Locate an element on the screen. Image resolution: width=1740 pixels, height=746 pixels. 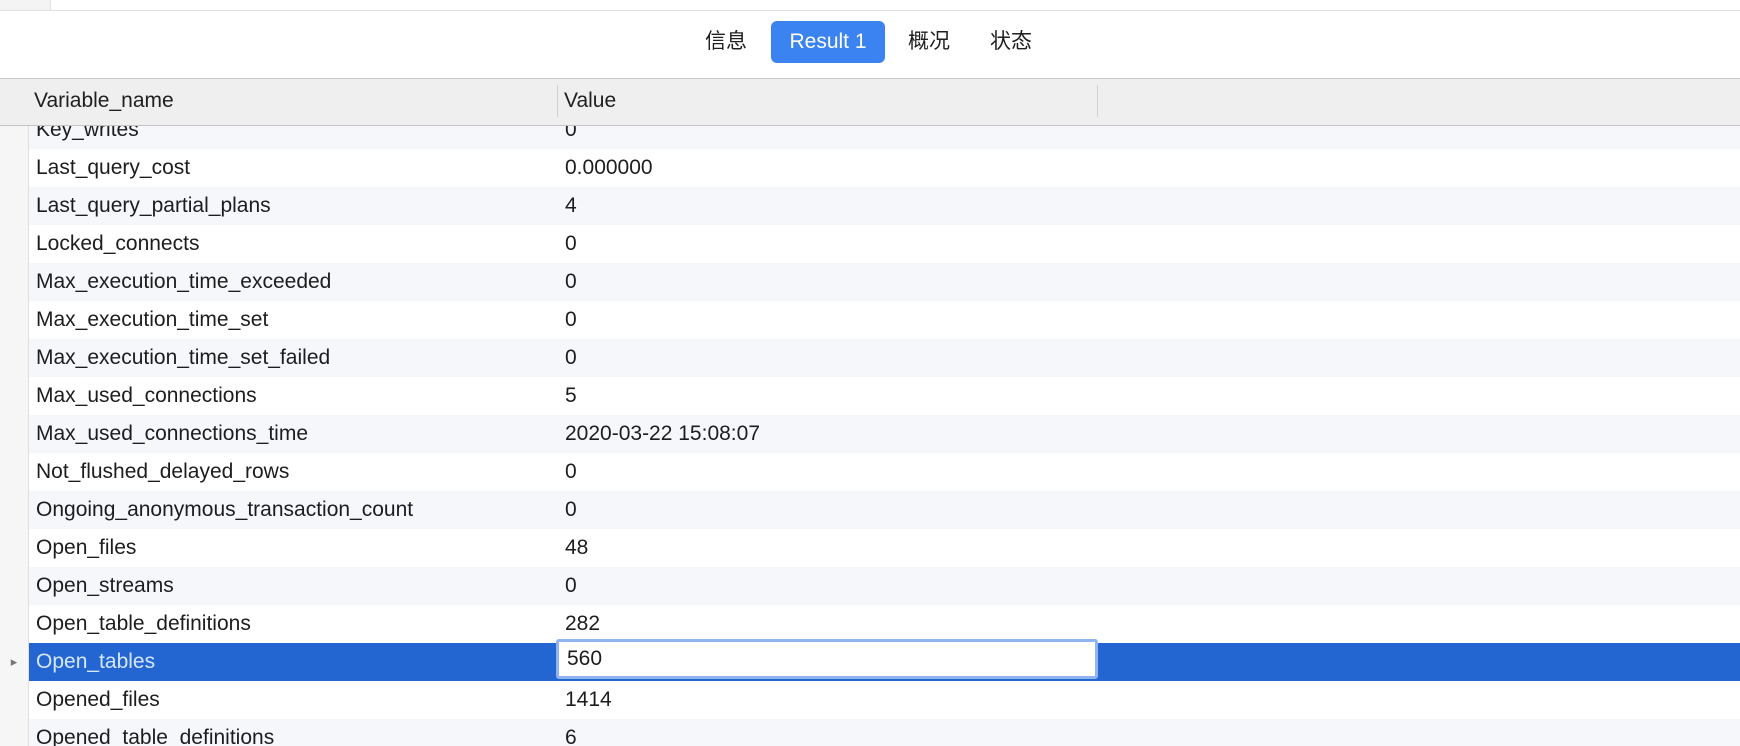
top-strip is located at coordinates (870, 5).